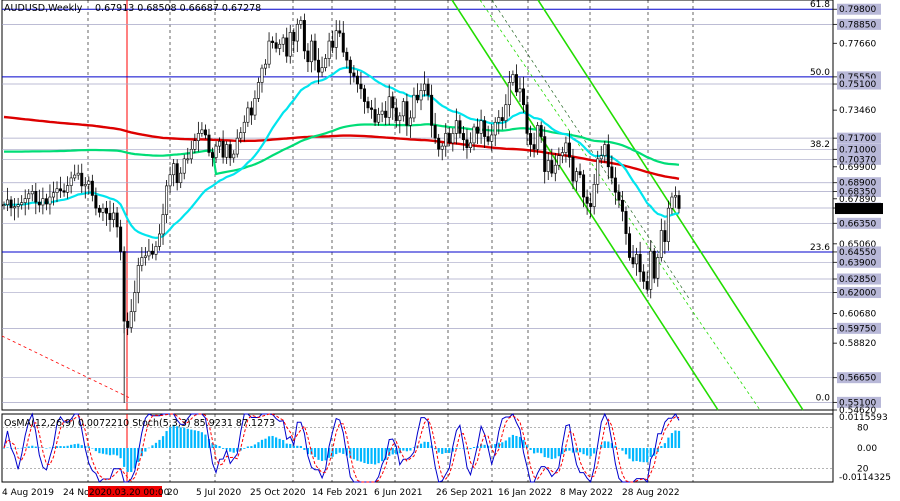 This screenshot has height=501, width=900. I want to click on x-tick-label: 8 May 2022, so click(586, 493).